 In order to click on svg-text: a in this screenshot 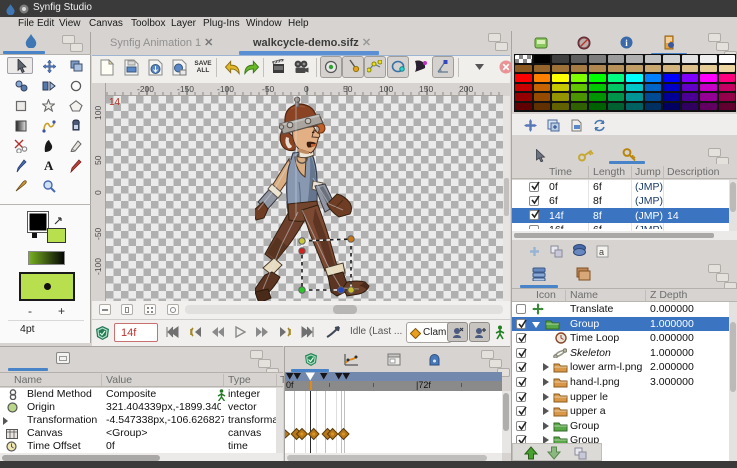, I will do `click(601, 252)`.